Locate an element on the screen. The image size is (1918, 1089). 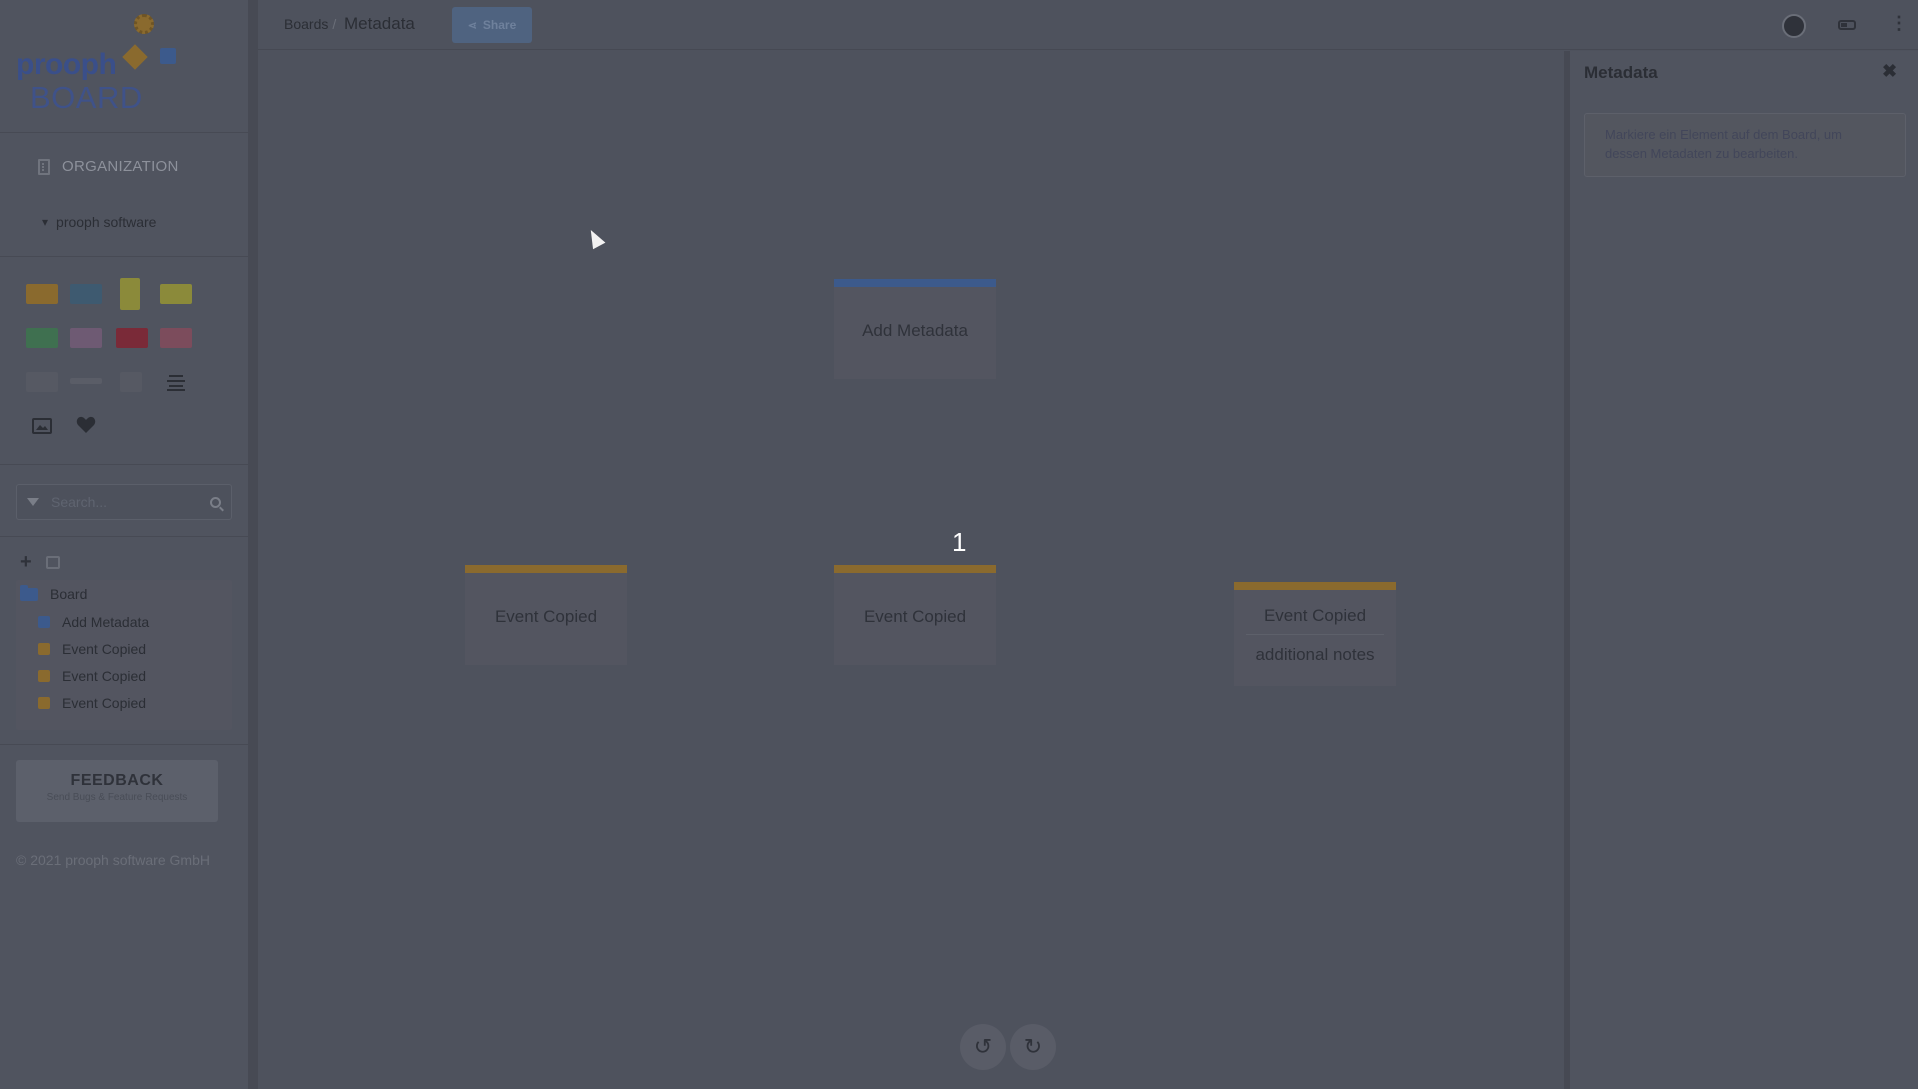
document-swatch is located at coordinates (42, 338).